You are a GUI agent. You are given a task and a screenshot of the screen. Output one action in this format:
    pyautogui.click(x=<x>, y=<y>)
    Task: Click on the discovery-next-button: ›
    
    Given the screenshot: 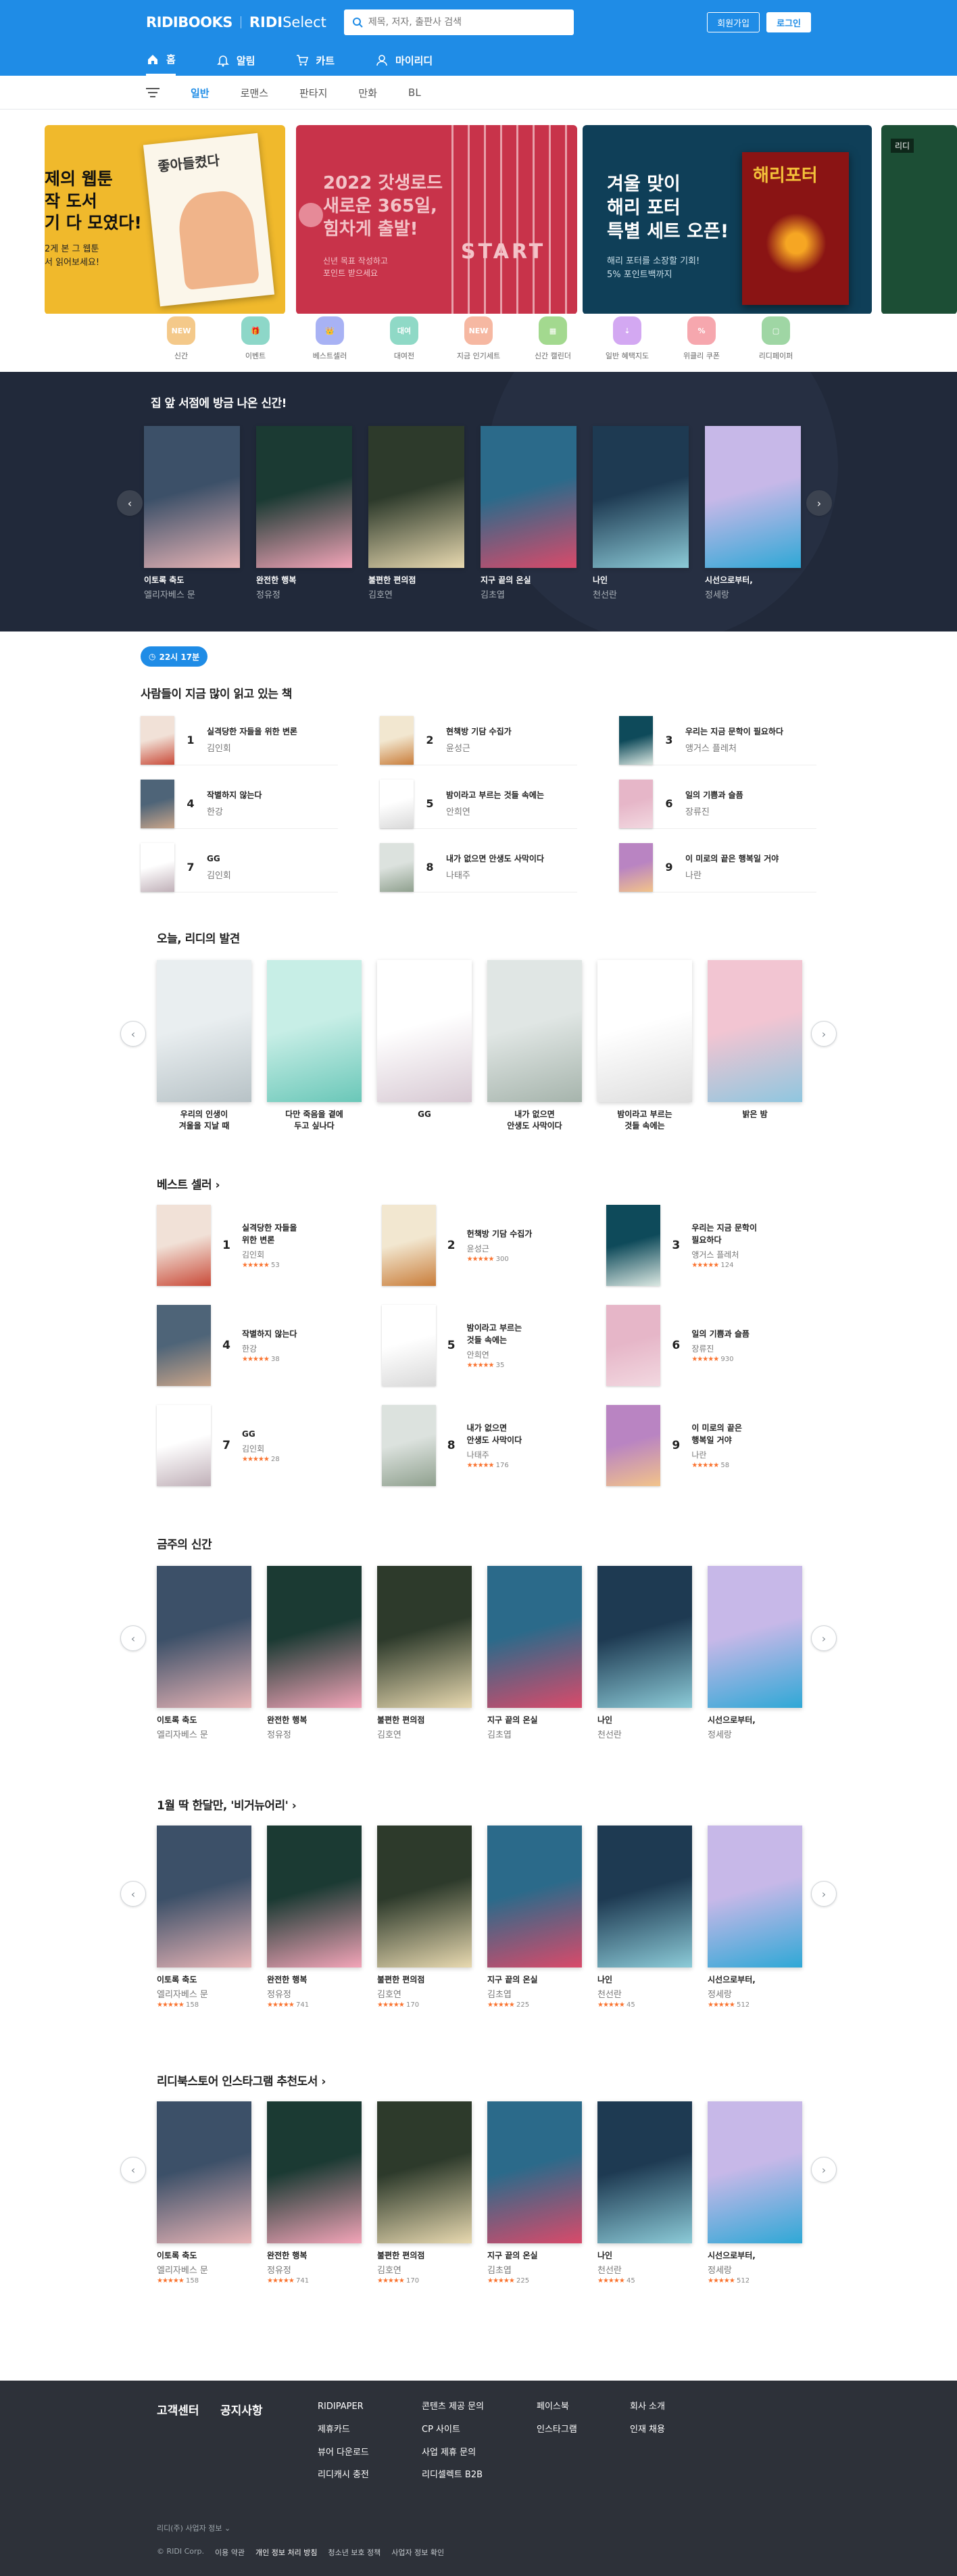 What is the action you would take?
    pyautogui.click(x=824, y=1034)
    